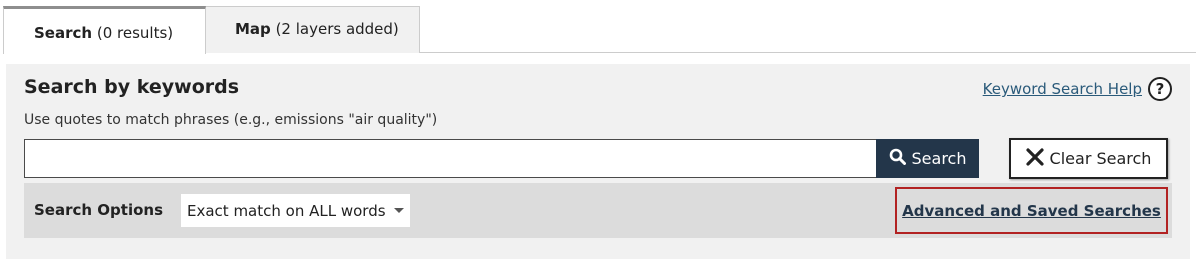 This screenshot has height=265, width=1196. What do you see at coordinates (1100, 158) in the screenshot?
I see `clear-search-label: Clear Search` at bounding box center [1100, 158].